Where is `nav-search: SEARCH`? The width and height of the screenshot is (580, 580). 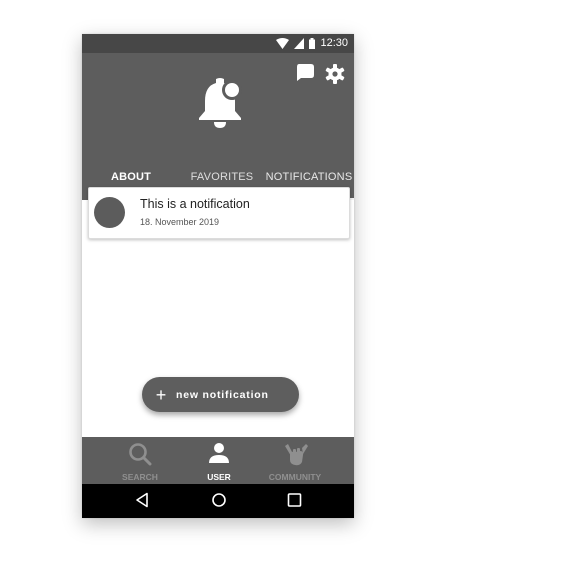
nav-search: SEARCH is located at coordinates (140, 460).